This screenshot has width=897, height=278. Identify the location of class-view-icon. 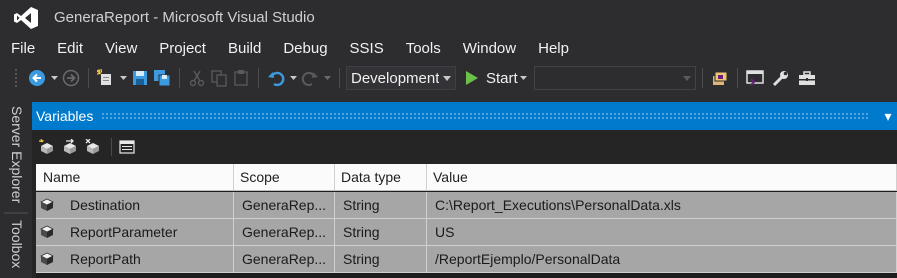
(755, 78).